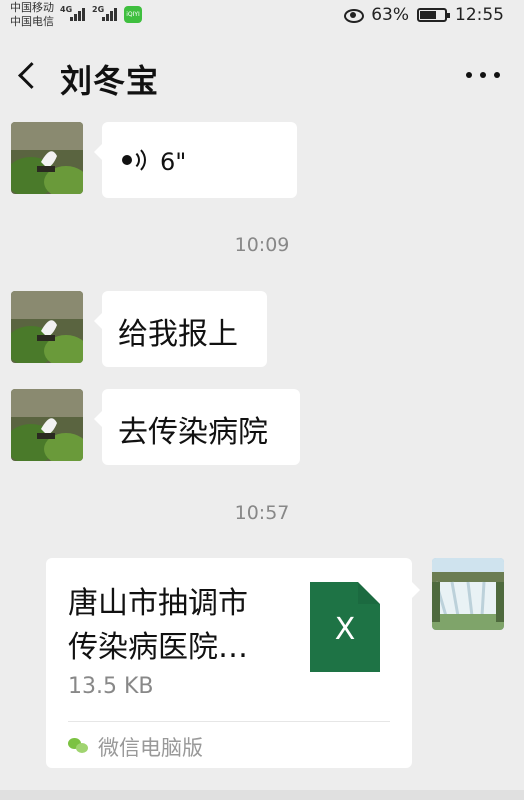 Image resolution: width=524 pixels, height=800 pixels. What do you see at coordinates (479, 15) in the screenshot?
I see `status-time: 12:55` at bounding box center [479, 15].